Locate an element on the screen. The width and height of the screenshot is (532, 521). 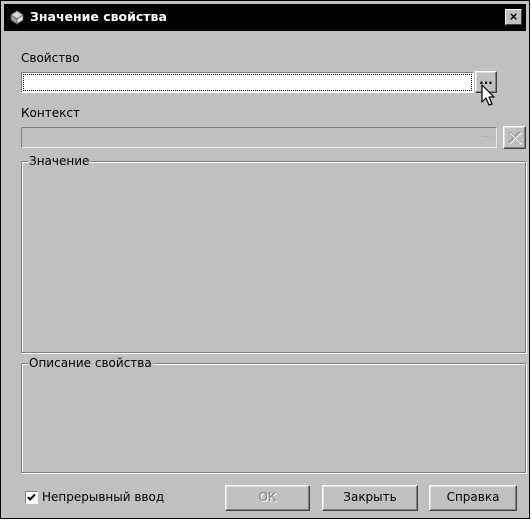
property-label: Свойство is located at coordinates (50, 58).